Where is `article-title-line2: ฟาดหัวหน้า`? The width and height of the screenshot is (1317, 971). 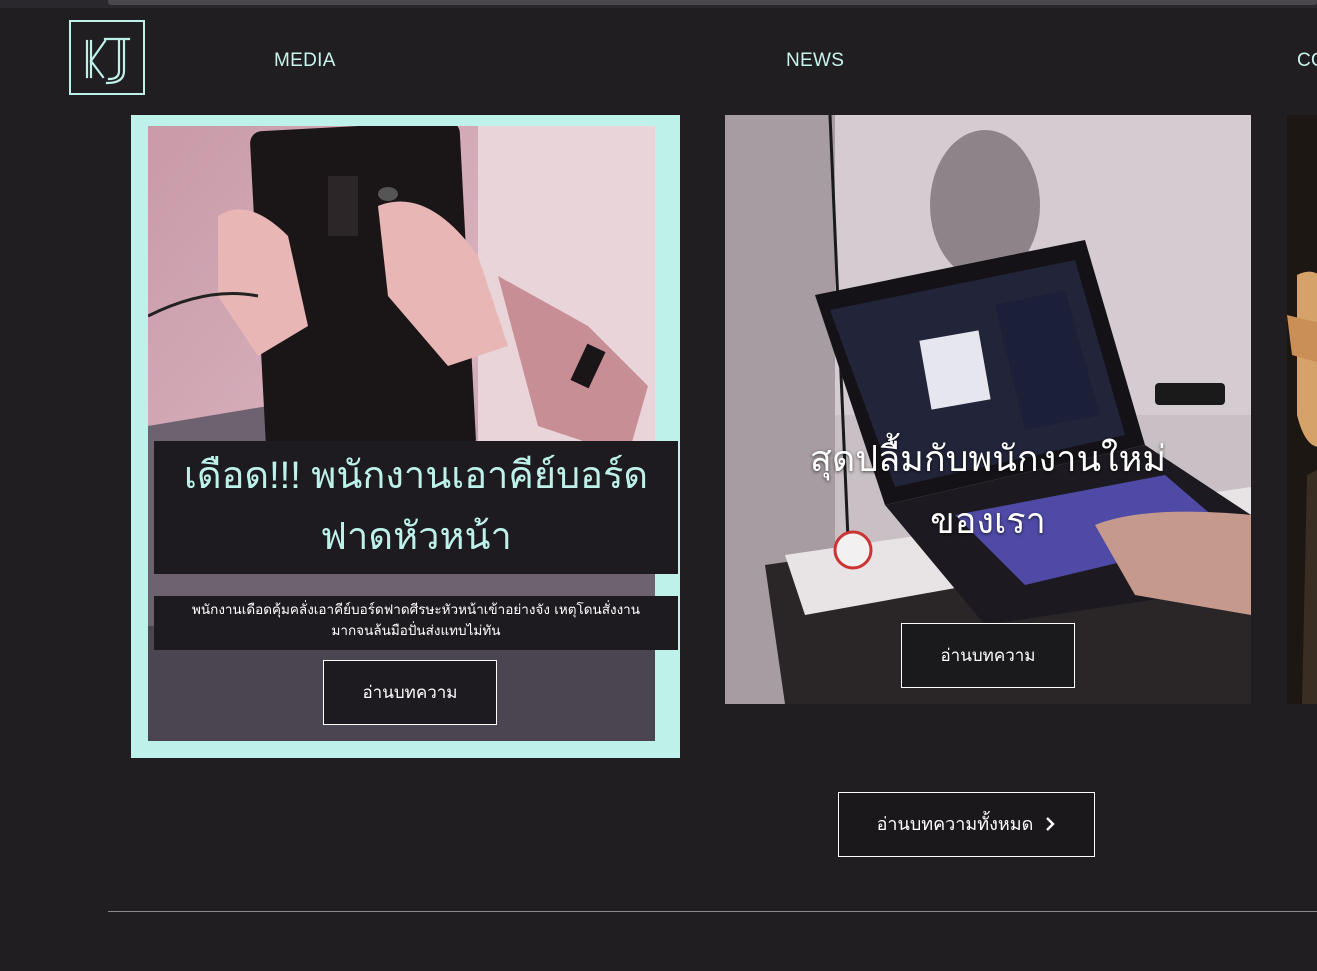 article-title-line2: ฟาดหัวหน้า is located at coordinates (416, 537).